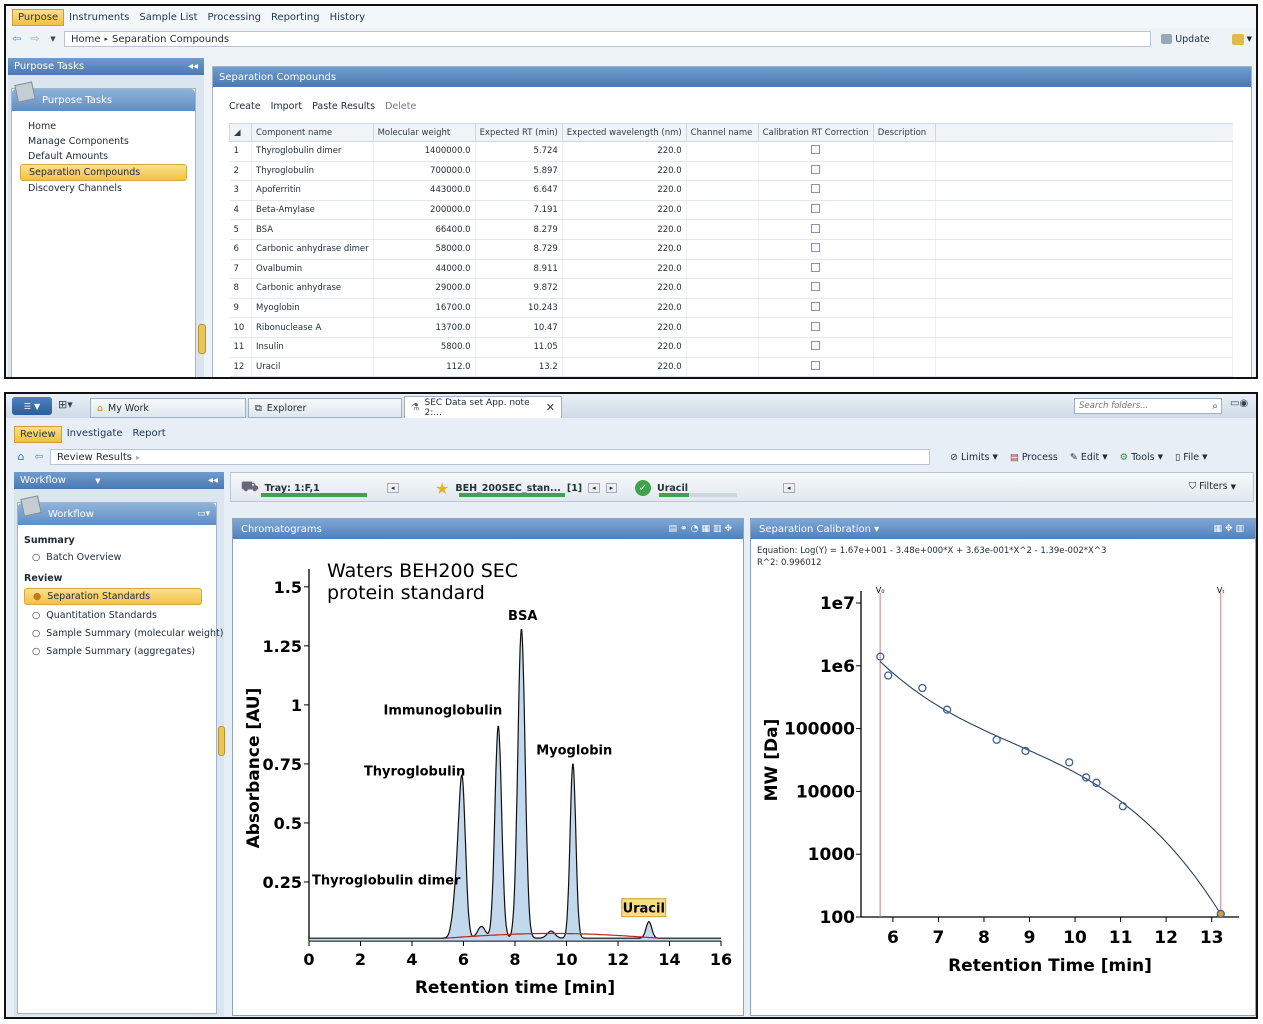 This screenshot has width=1263, height=1024. What do you see at coordinates (519, 327) in the screenshot?
I see `cell-expected-rt: 10.47` at bounding box center [519, 327].